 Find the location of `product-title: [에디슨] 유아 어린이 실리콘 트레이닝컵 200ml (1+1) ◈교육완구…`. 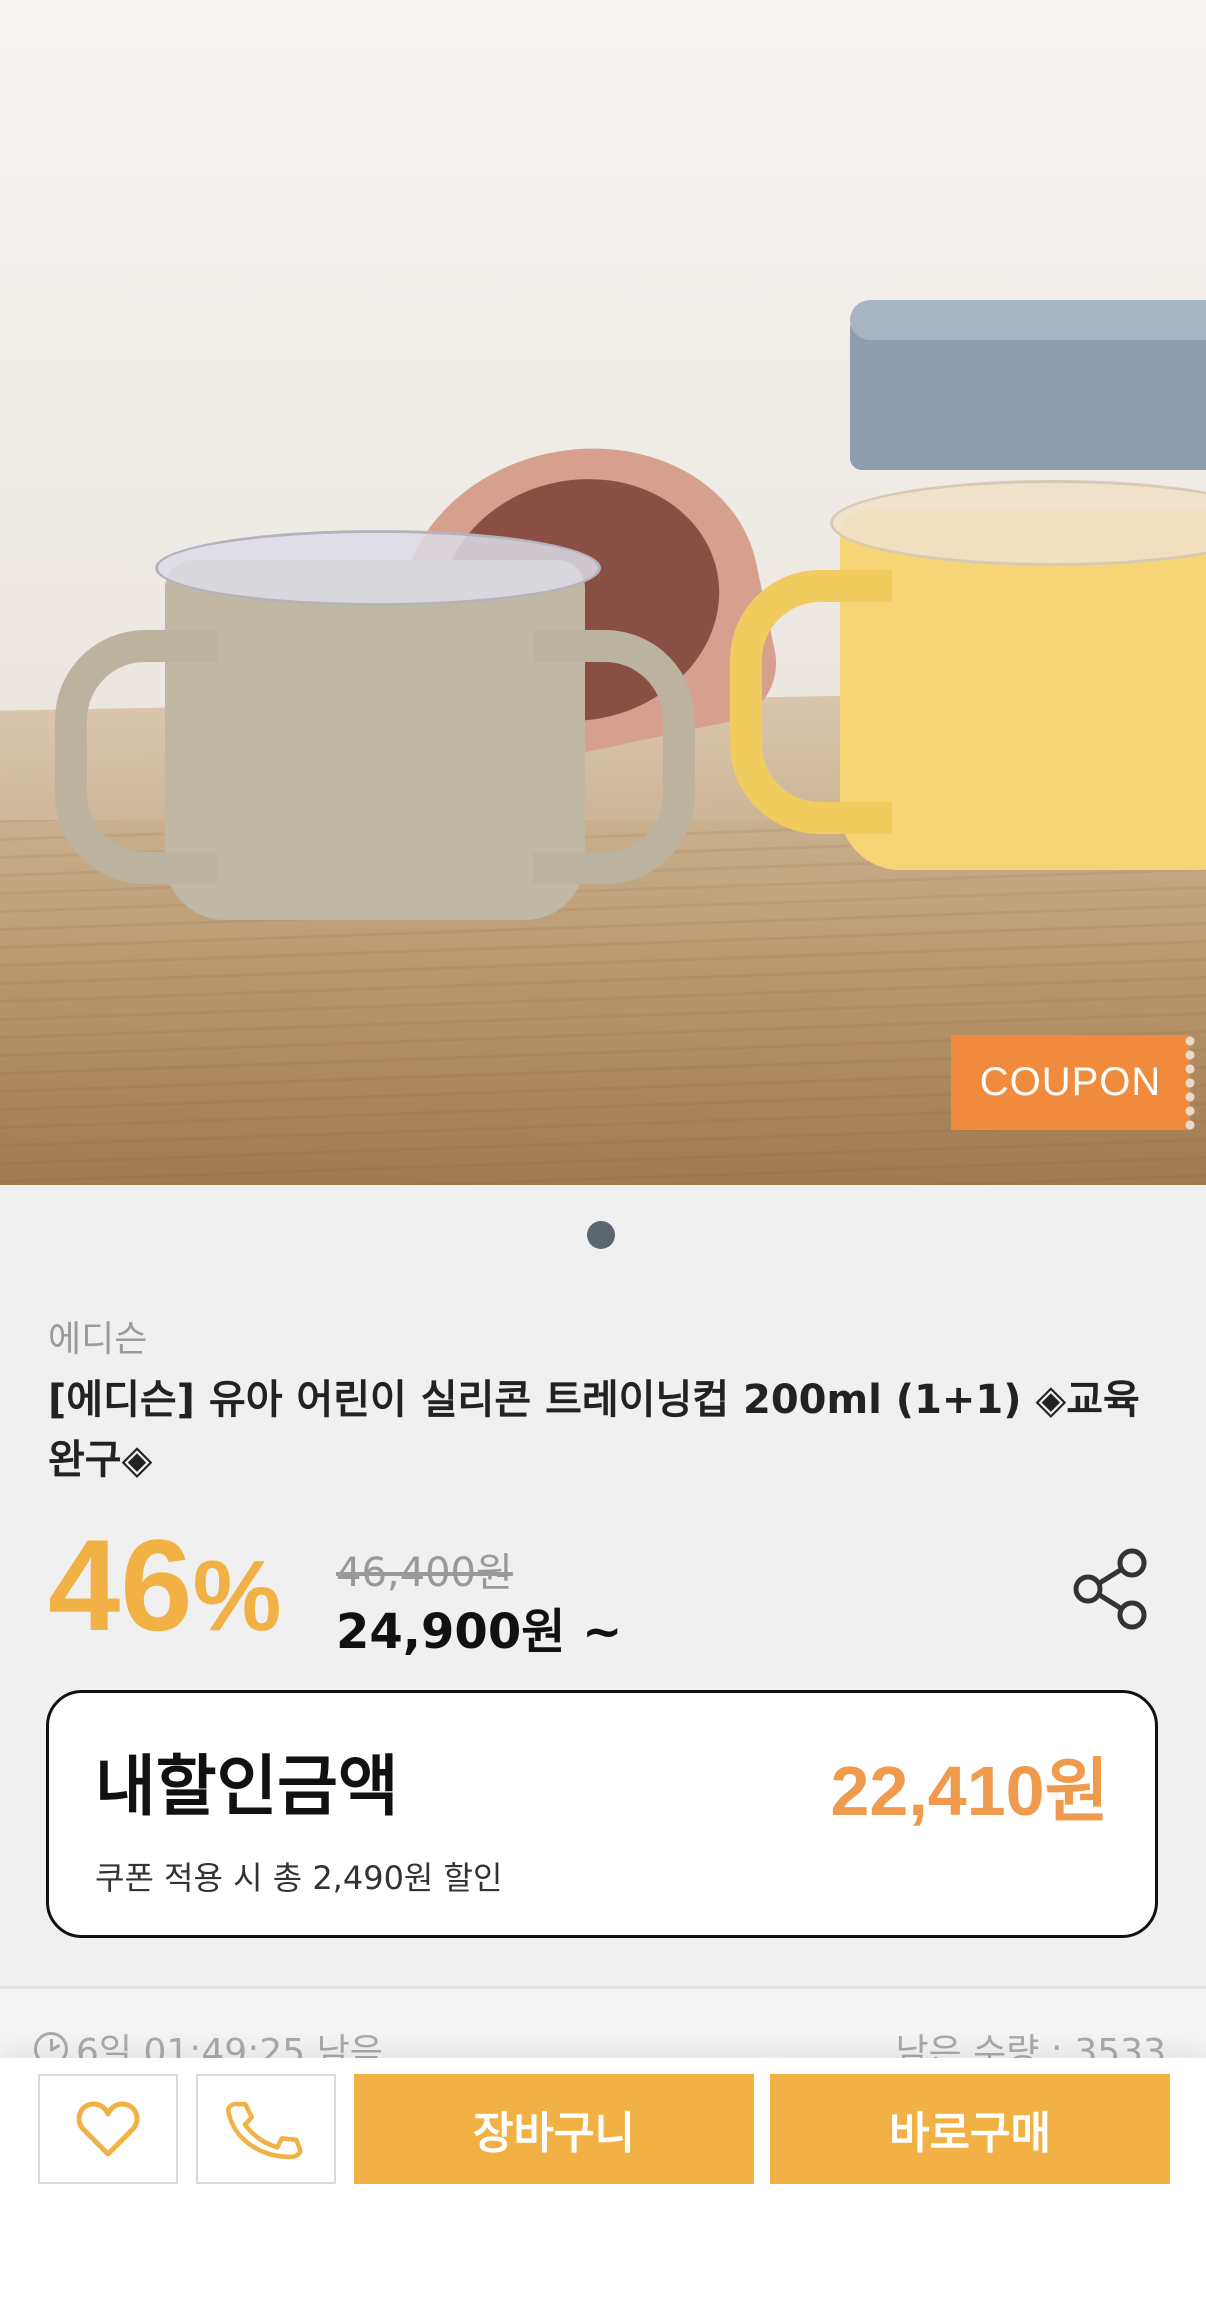

product-title: [에디슨] 유아 어린이 실리콘 트레이닝컵 200ml (1+1) ◈교육완구… is located at coordinates (594, 1430).